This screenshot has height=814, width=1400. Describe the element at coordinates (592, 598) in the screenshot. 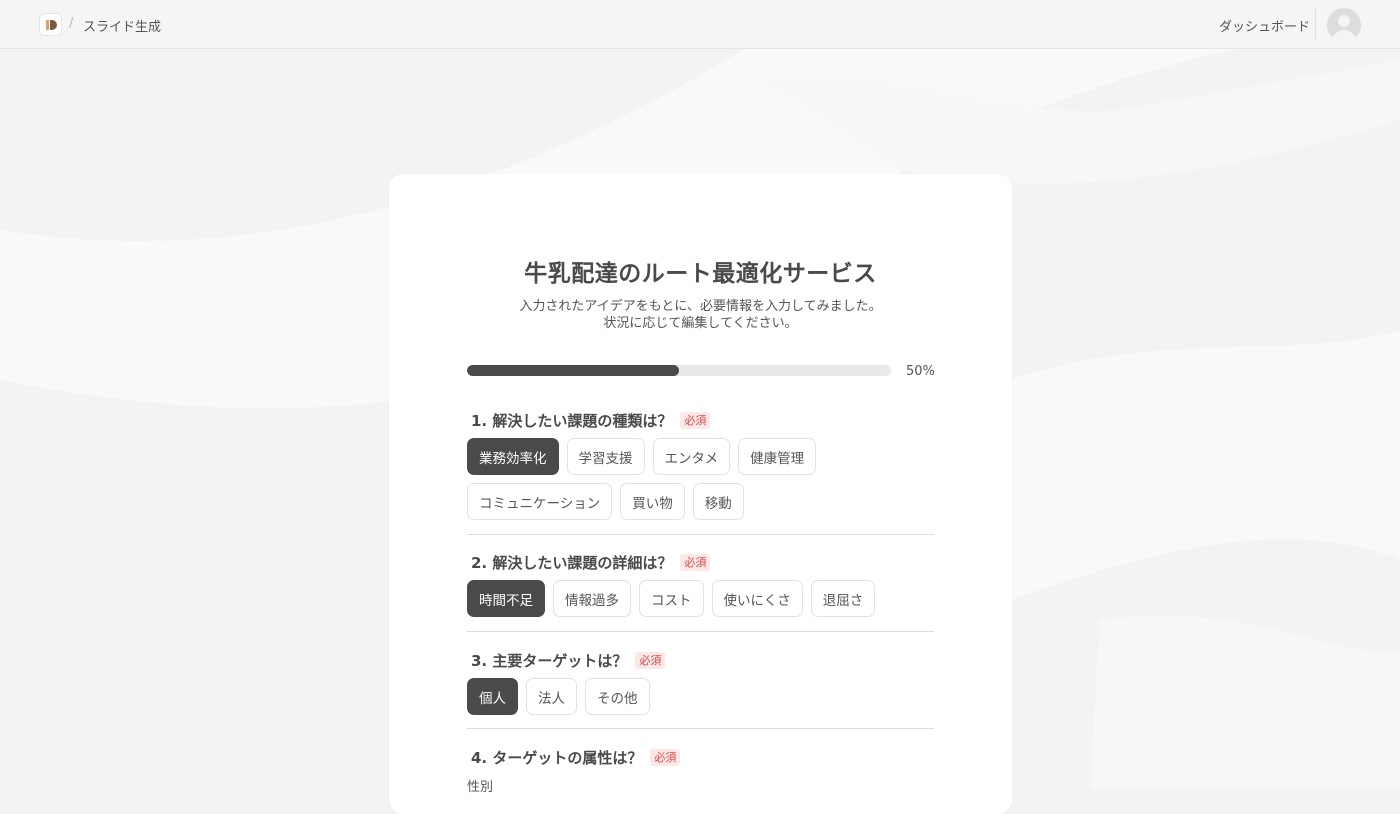

I see `option-chip: 情報過多` at that location.